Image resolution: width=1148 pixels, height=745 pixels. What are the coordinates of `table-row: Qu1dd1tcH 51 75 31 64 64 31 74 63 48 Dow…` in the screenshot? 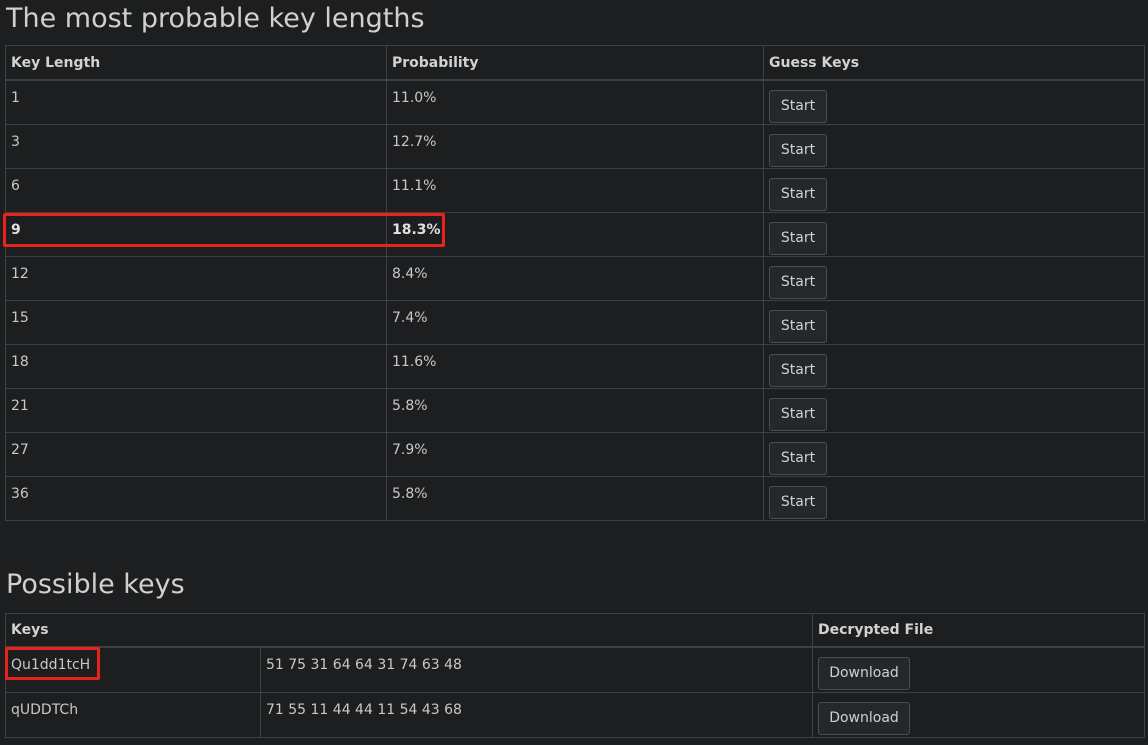 It's located at (575, 669).